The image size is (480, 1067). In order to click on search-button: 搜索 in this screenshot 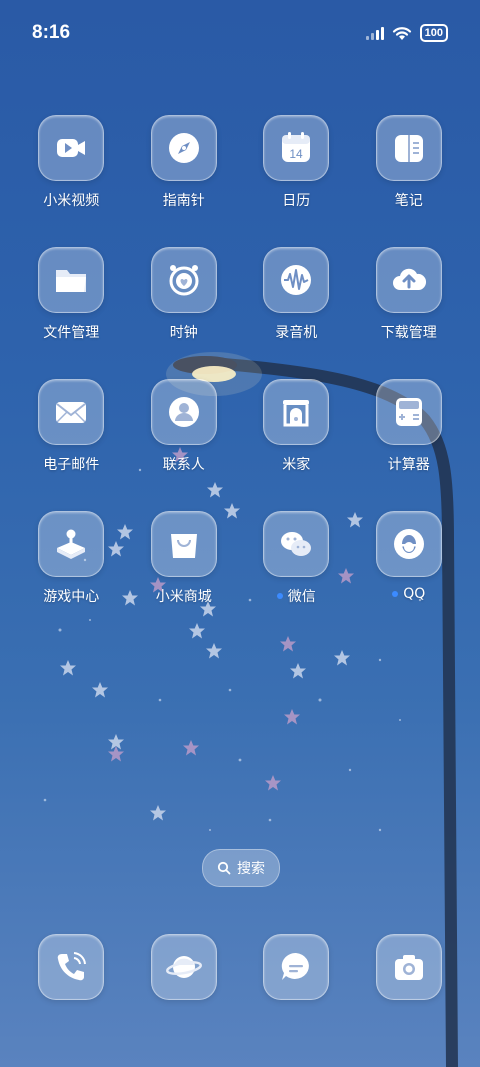, I will do `click(241, 868)`.